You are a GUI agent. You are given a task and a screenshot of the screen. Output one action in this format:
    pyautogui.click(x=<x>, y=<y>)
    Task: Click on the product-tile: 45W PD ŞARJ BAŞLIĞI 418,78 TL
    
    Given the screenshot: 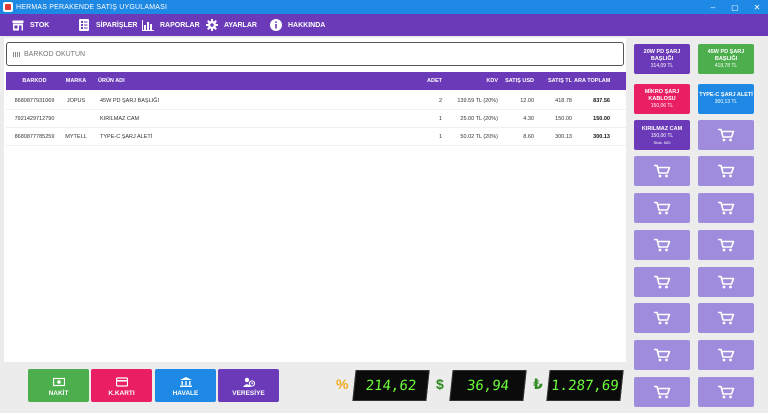 What is the action you would take?
    pyautogui.click(x=726, y=59)
    